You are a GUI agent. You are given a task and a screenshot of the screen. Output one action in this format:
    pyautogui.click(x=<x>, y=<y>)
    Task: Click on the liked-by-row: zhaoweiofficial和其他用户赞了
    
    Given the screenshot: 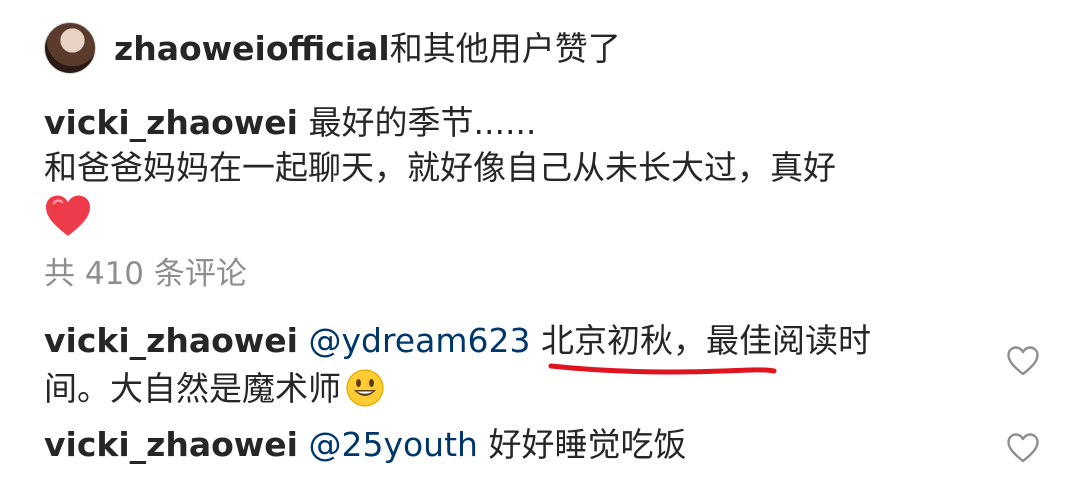 What is the action you would take?
    pyautogui.click(x=332, y=48)
    